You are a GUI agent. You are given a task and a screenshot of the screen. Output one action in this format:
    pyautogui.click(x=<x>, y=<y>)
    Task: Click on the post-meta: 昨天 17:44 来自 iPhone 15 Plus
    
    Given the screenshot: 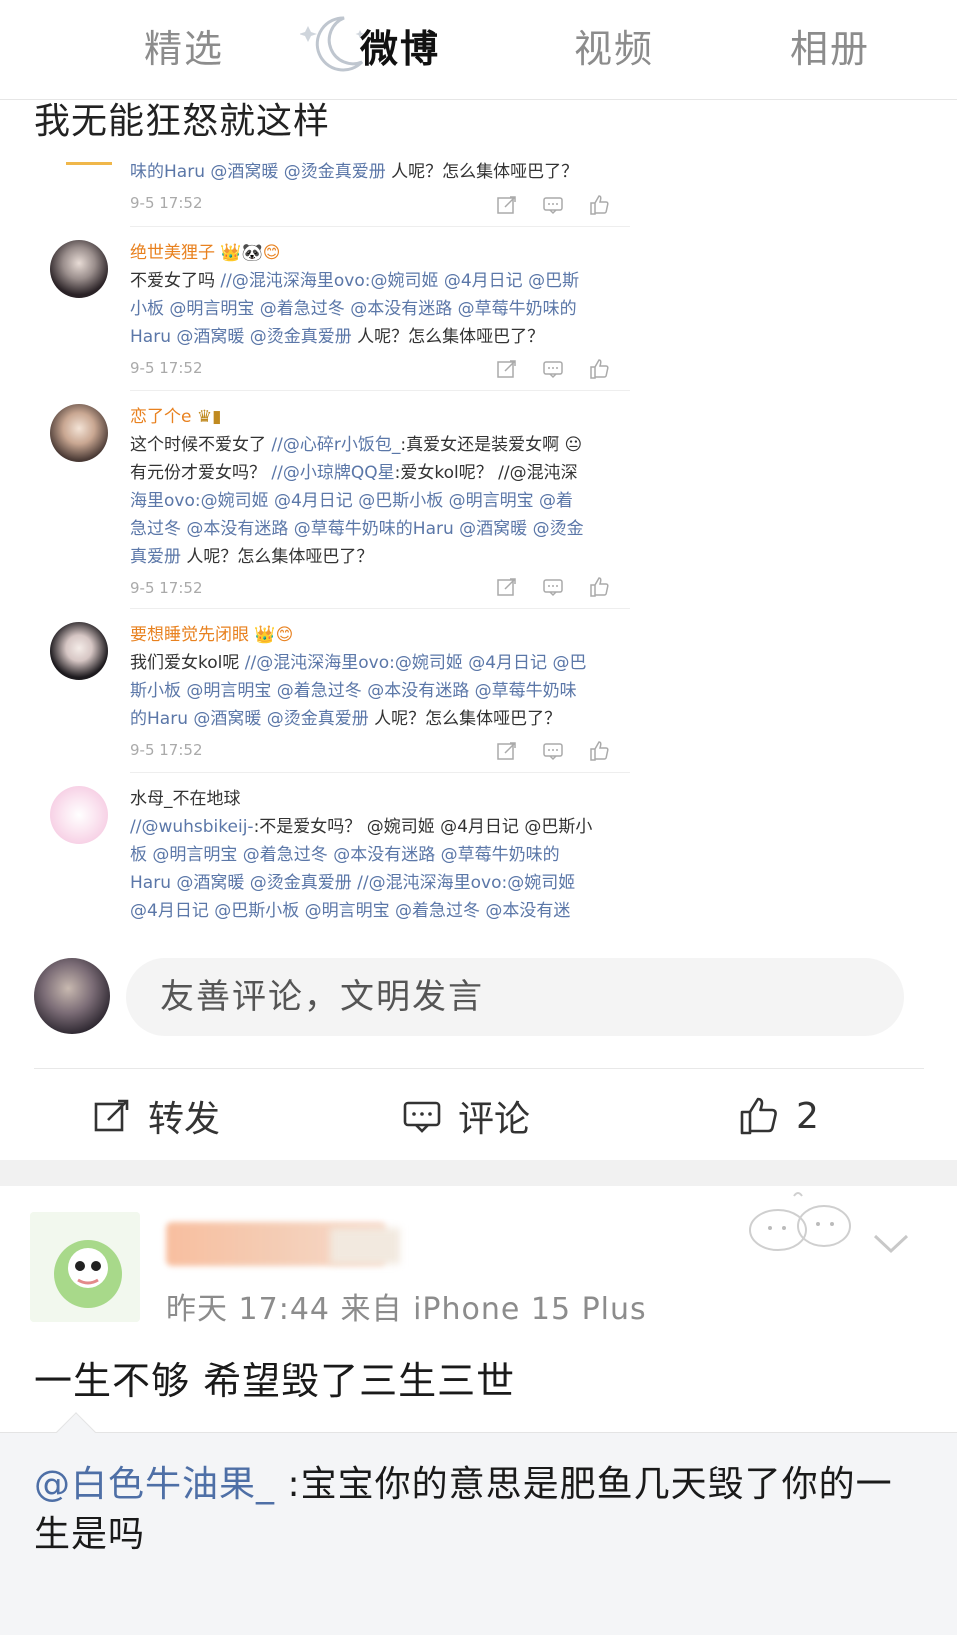 What is the action you would take?
    pyautogui.click(x=406, y=1309)
    